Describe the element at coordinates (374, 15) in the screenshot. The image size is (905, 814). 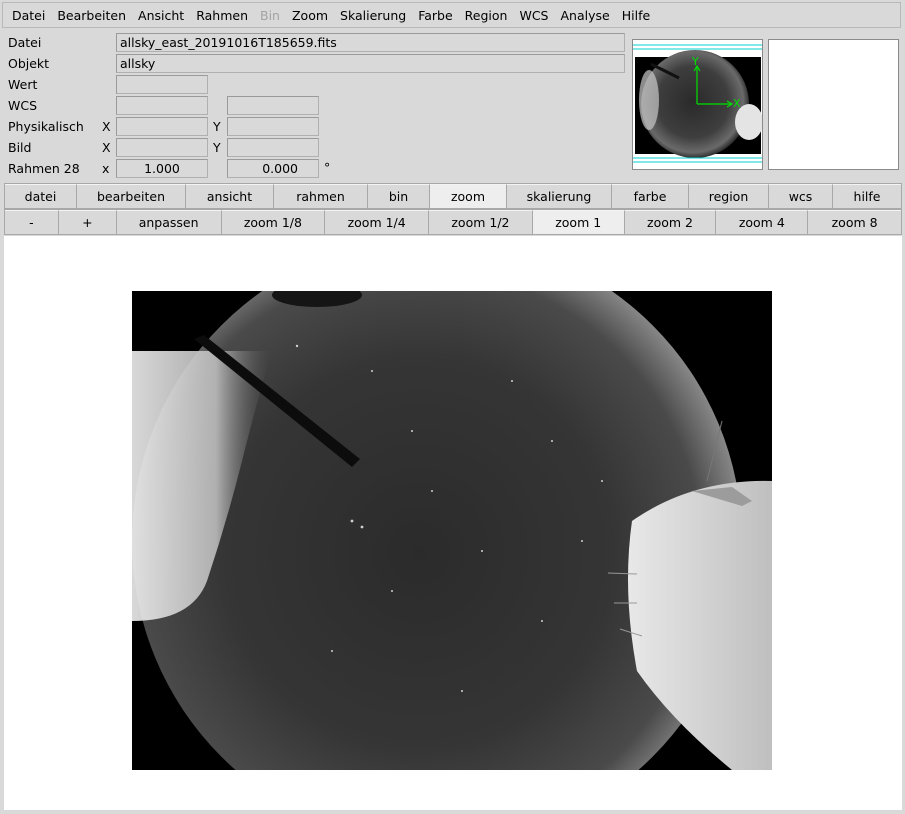
I see `menu-skalierung: Skalierung` at that location.